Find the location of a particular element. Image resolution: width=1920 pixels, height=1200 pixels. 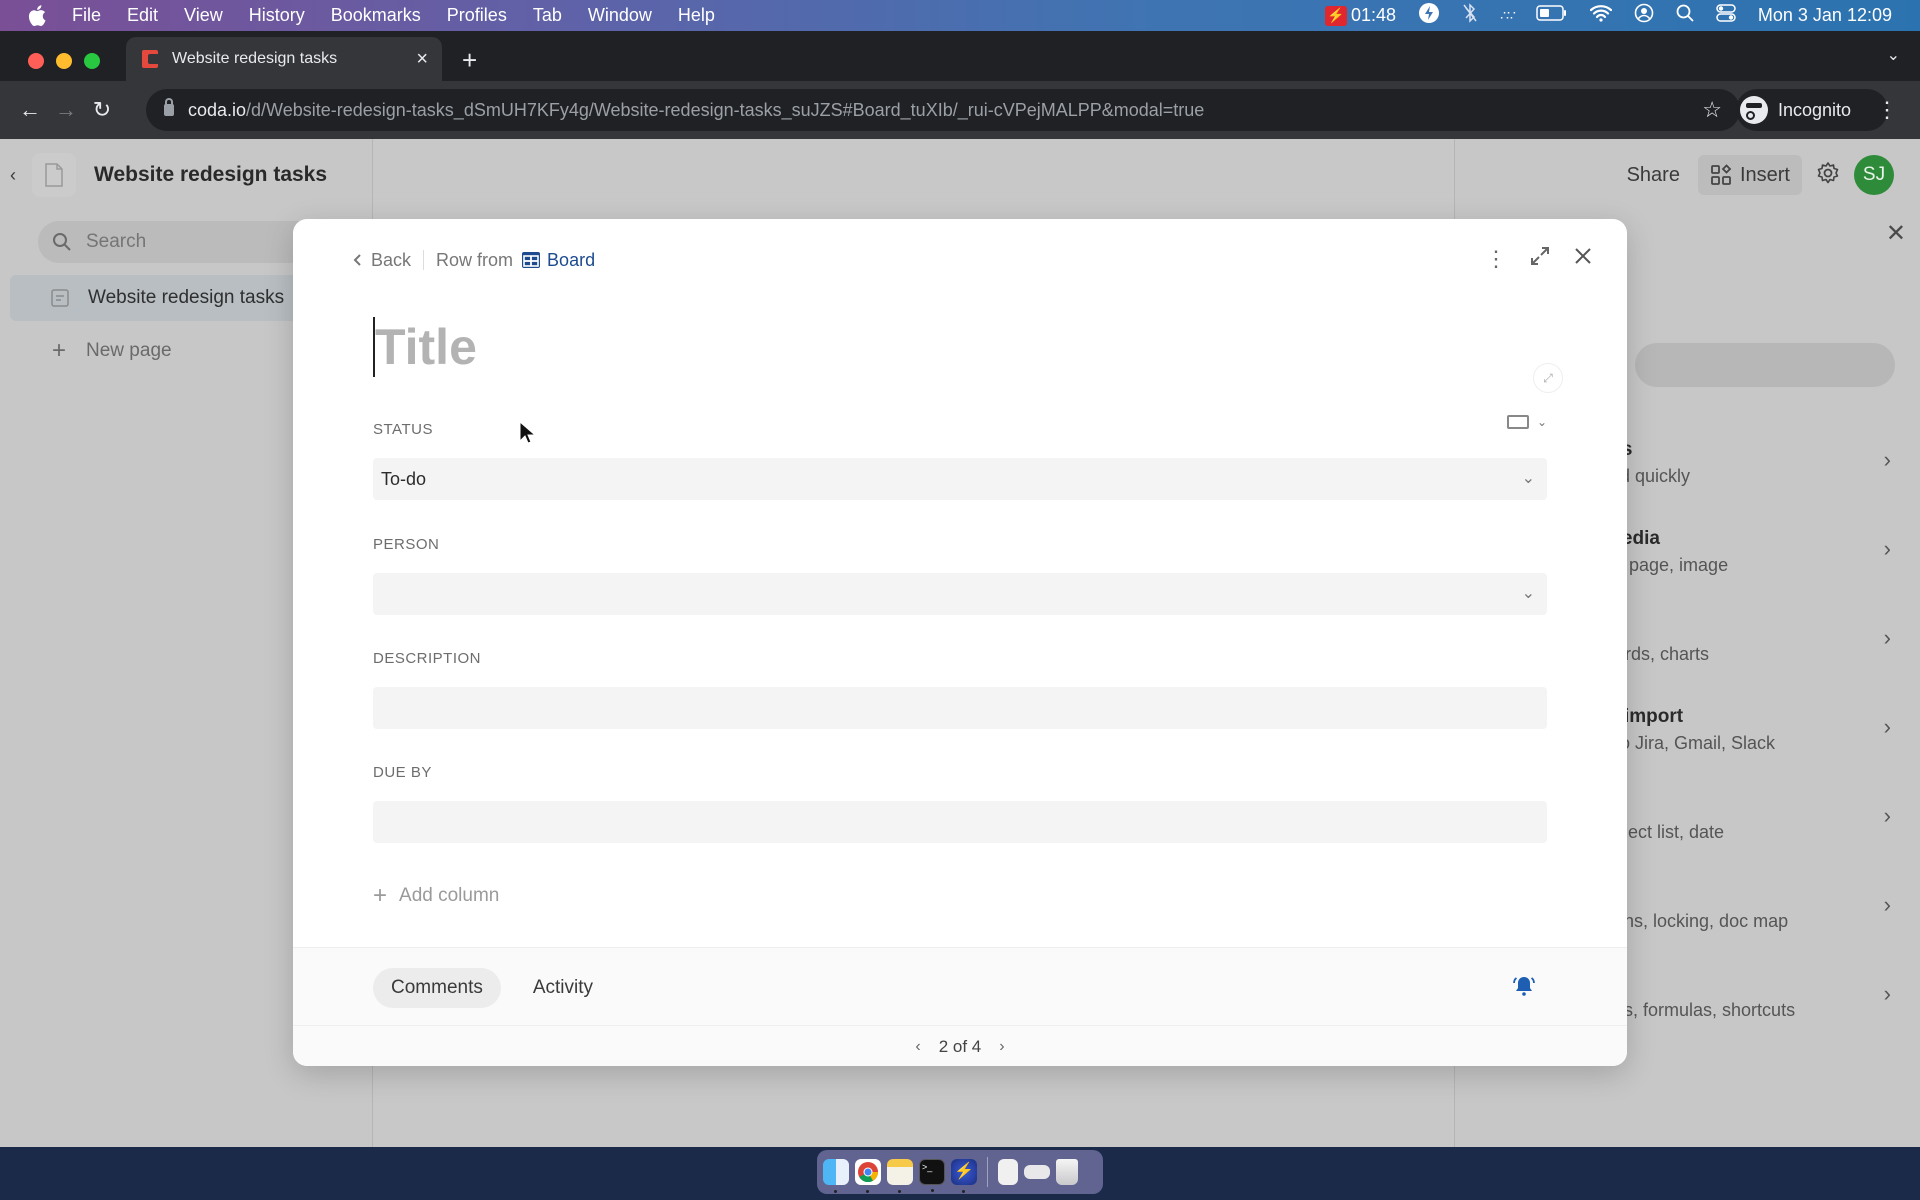

recording-indicator: ⚡ 01:48 is located at coordinates (1360, 15).